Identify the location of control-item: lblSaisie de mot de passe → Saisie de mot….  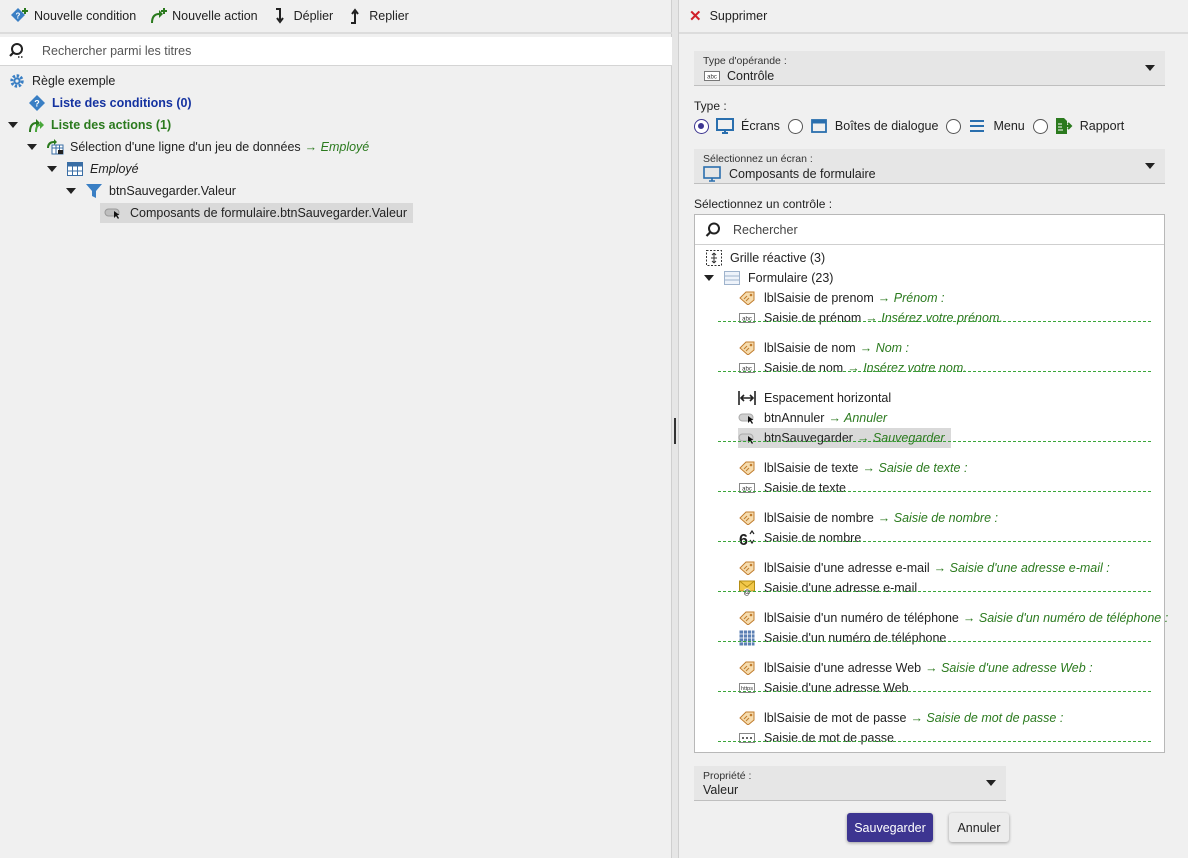
(900, 718).